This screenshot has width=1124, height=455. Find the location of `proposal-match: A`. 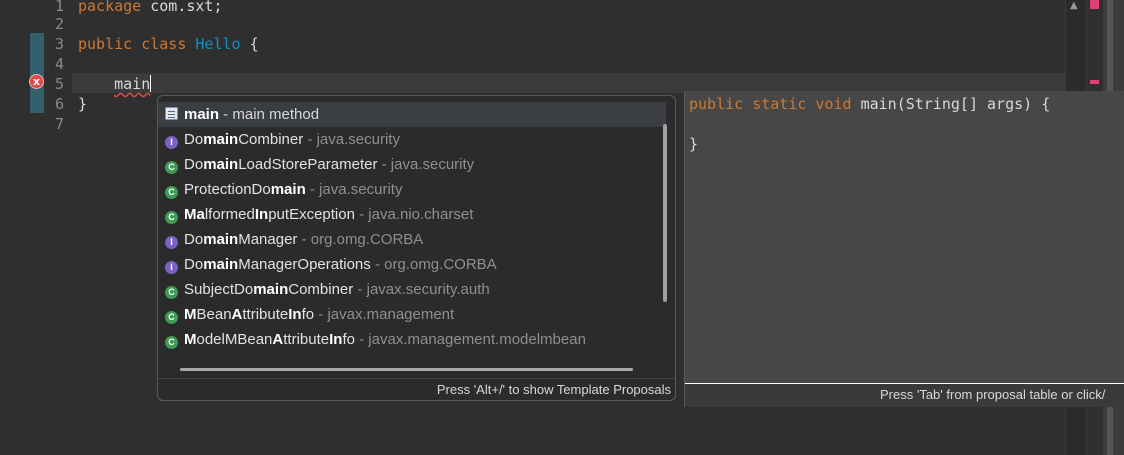

proposal-match: A is located at coordinates (278, 339).